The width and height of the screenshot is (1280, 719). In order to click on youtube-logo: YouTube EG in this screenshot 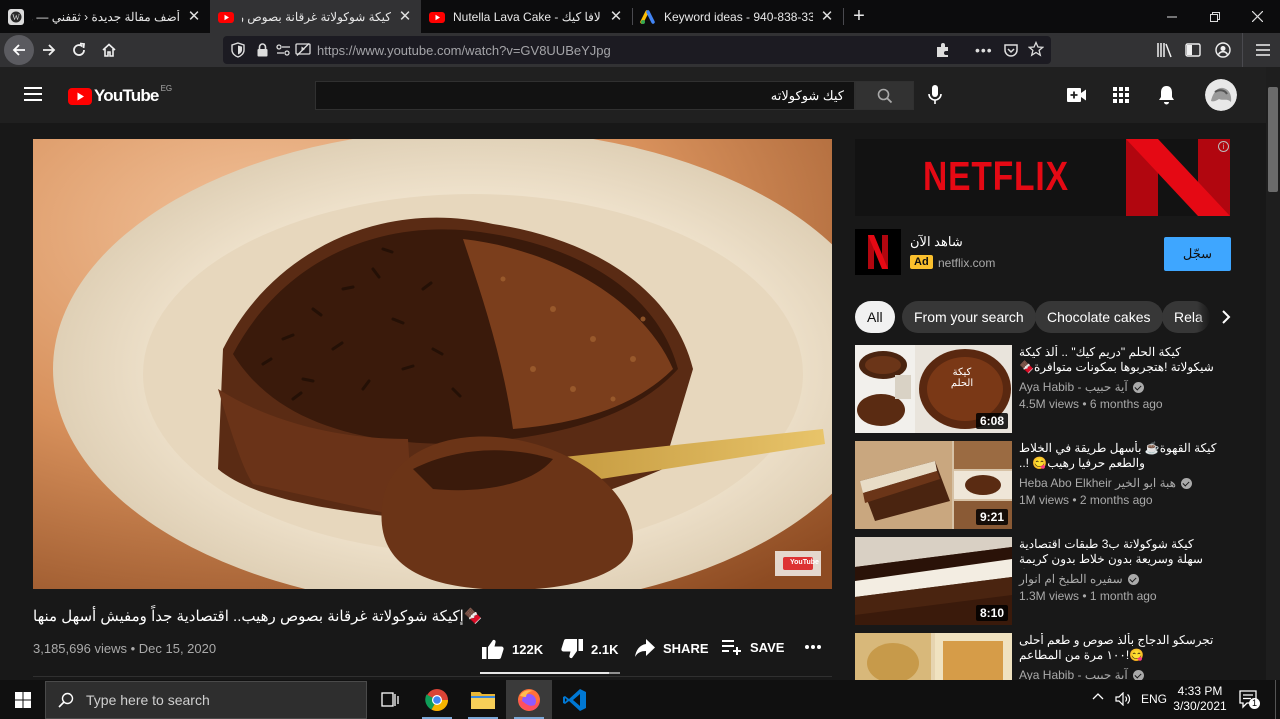, I will do `click(120, 95)`.